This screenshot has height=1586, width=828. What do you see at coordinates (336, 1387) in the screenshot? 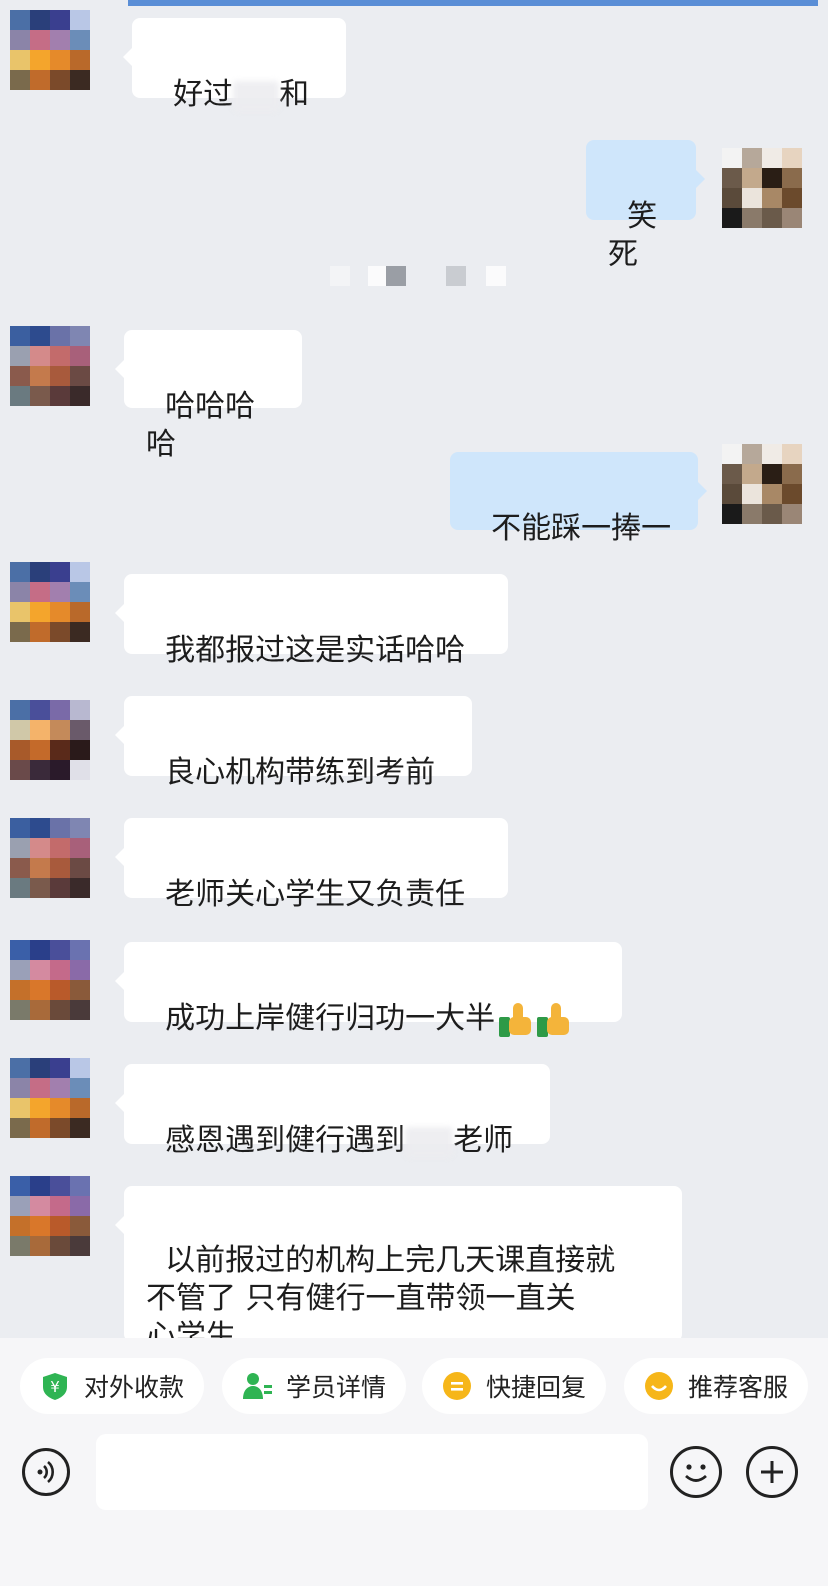
I see `quick-action-label: 学员详情` at bounding box center [336, 1387].